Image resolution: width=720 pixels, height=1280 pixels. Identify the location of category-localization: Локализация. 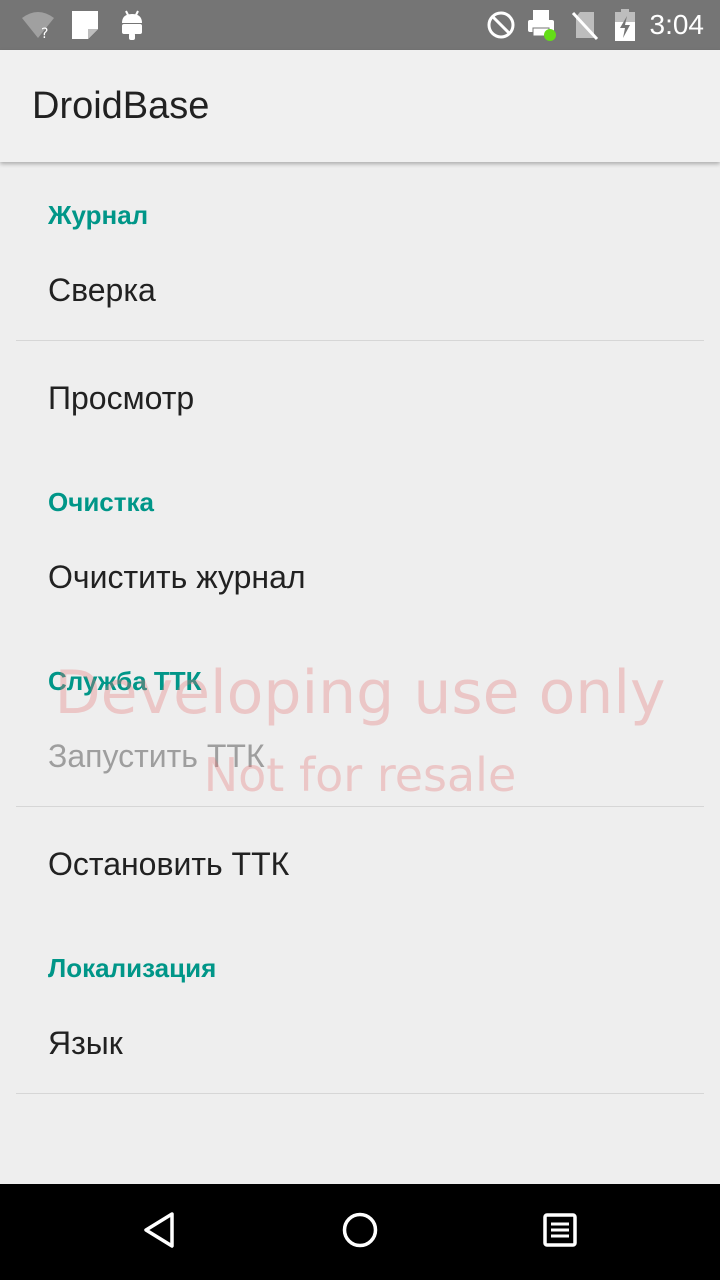
(132, 968).